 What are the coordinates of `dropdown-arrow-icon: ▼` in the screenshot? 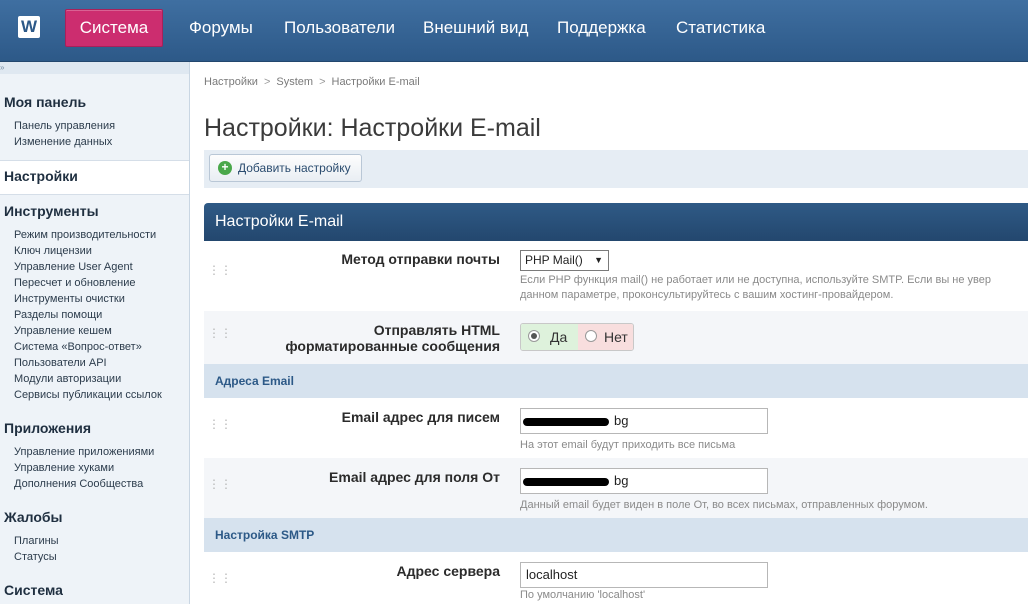 It's located at (598, 260).